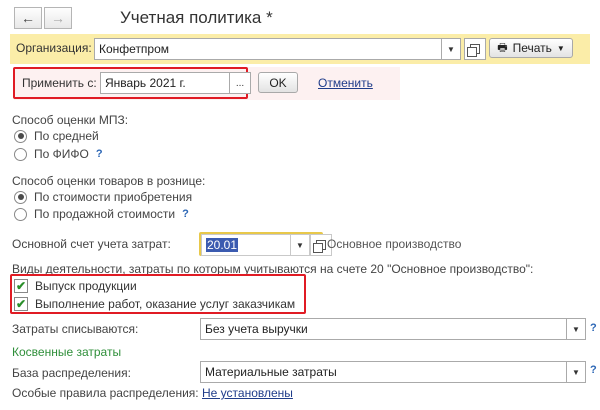  I want to click on mpz-option-fifo: По ФИФО ?, so click(58, 154).